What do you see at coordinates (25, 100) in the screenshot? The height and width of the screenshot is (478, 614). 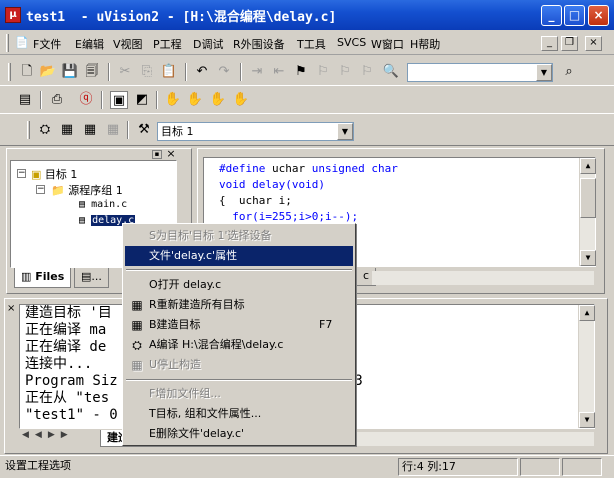 I see `view-icon: ▤` at bounding box center [25, 100].